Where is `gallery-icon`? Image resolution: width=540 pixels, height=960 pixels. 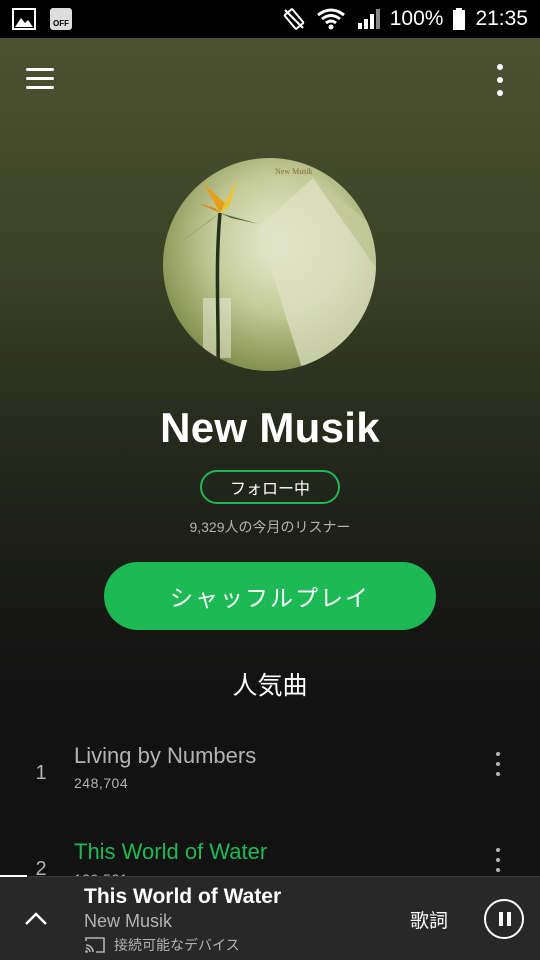 gallery-icon is located at coordinates (24, 19).